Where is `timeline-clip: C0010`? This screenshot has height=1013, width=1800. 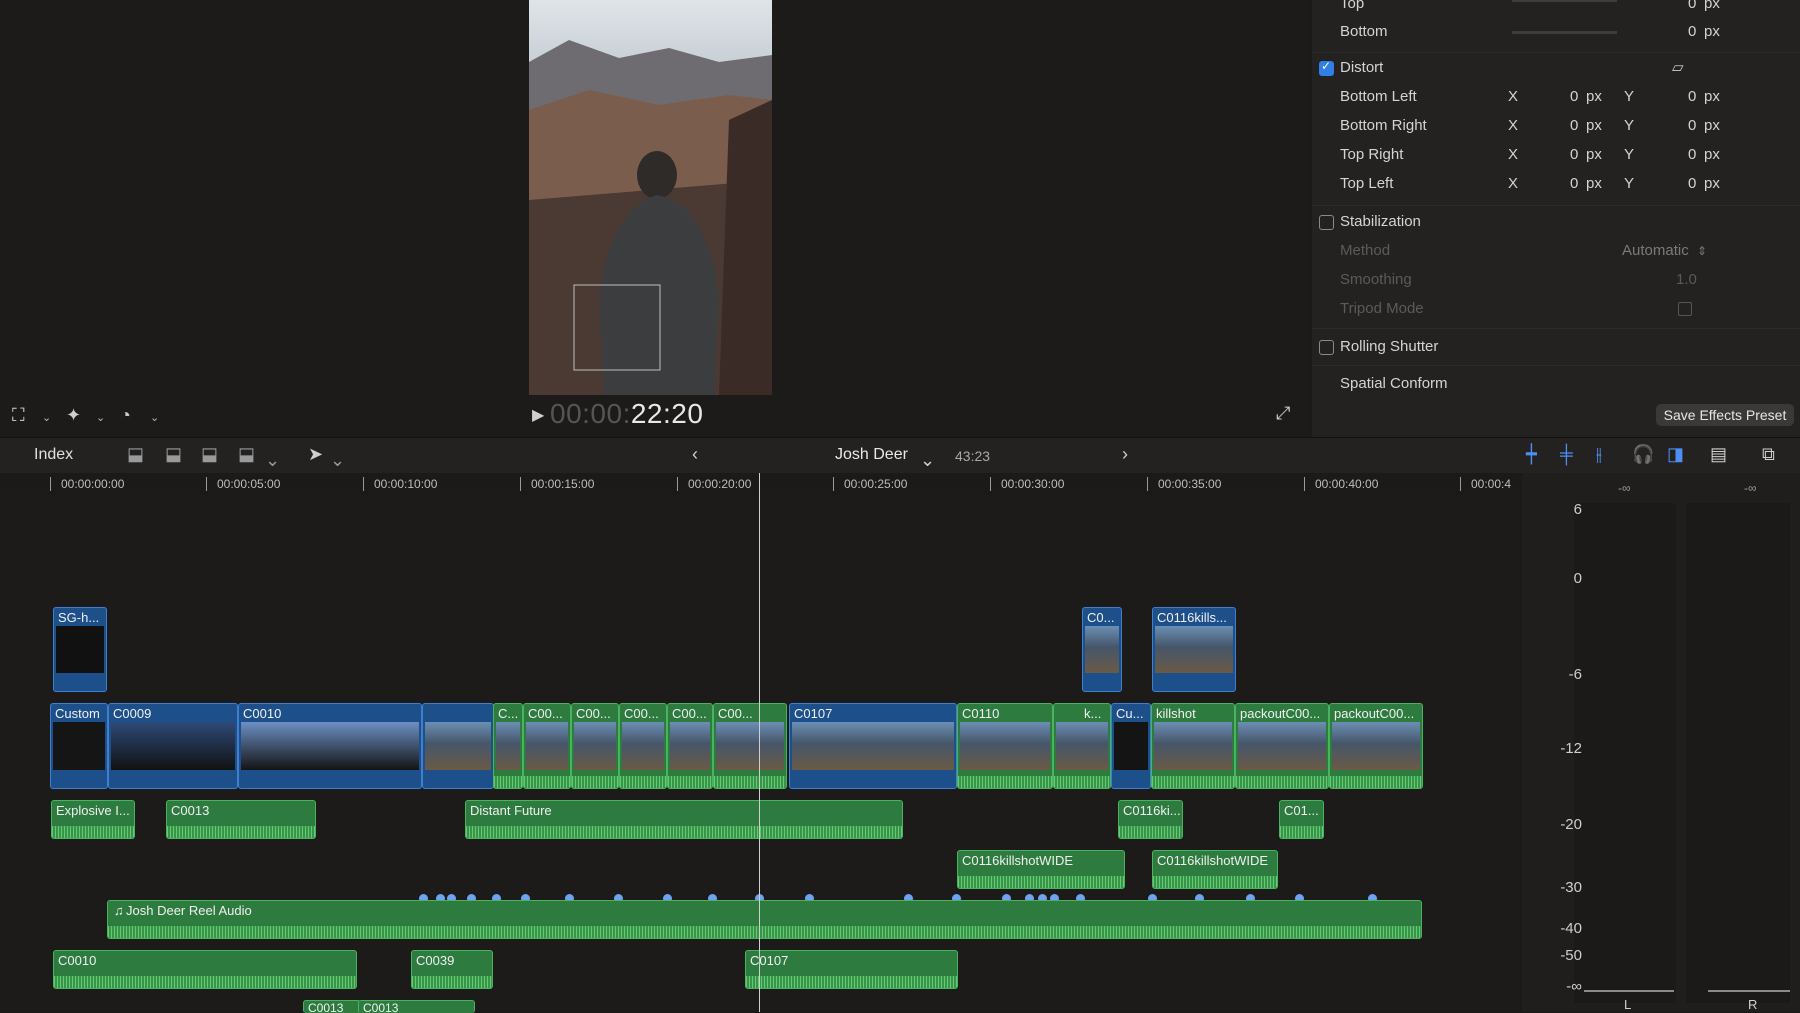 timeline-clip: C0010 is located at coordinates (330, 746).